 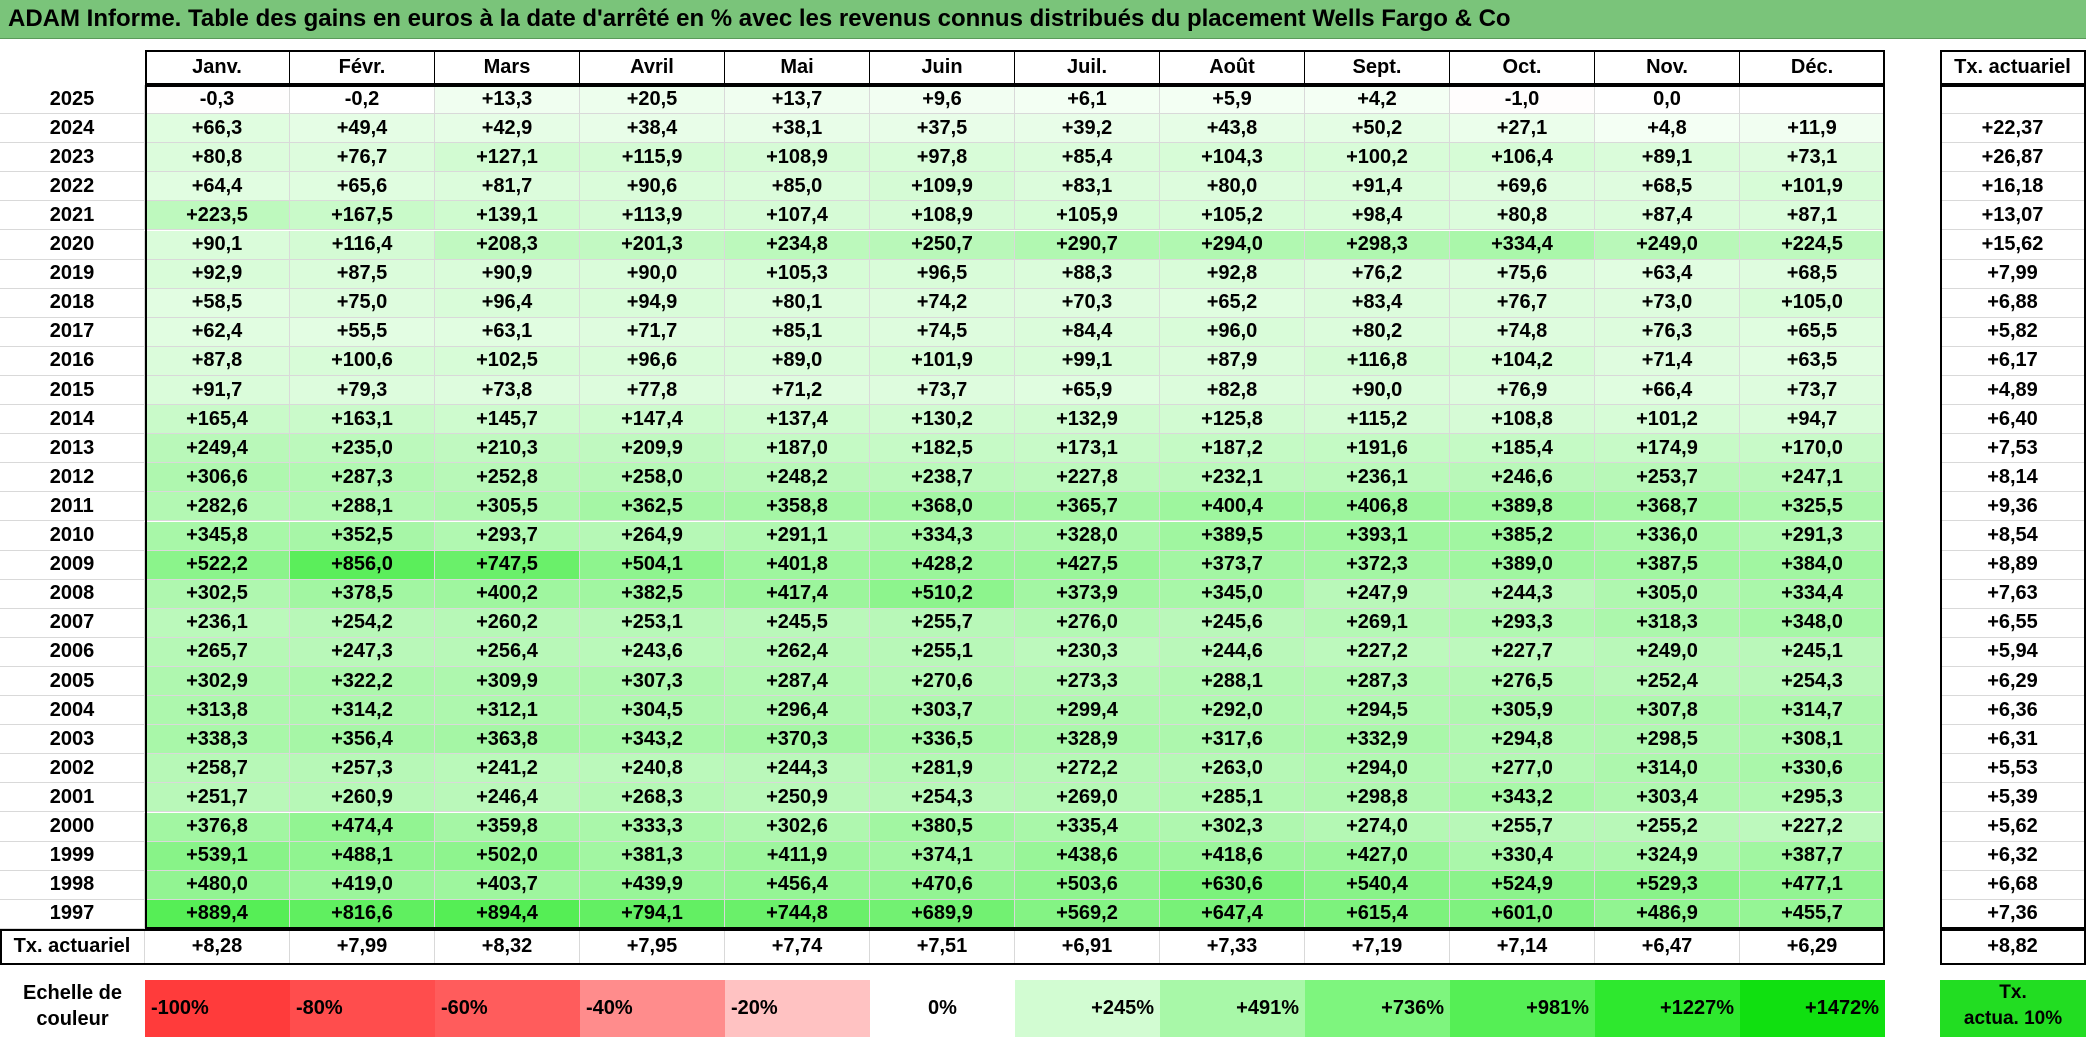 What do you see at coordinates (1667, 1008) in the screenshot?
I see `scale-swatch: +1227%` at bounding box center [1667, 1008].